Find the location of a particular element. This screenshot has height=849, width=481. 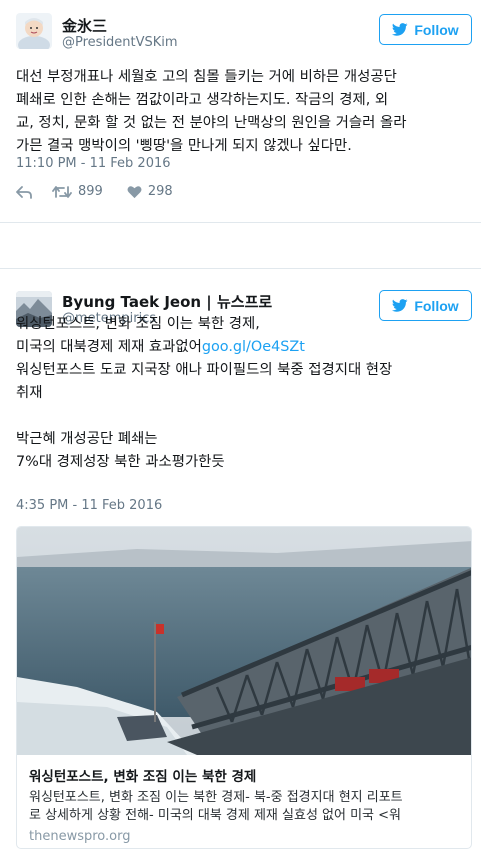

card-description-line: 워싱턴포스트, 변화 조짐 이는 북한 경제- 북-중 접경지대 현지 리포트 is located at coordinates (216, 797).